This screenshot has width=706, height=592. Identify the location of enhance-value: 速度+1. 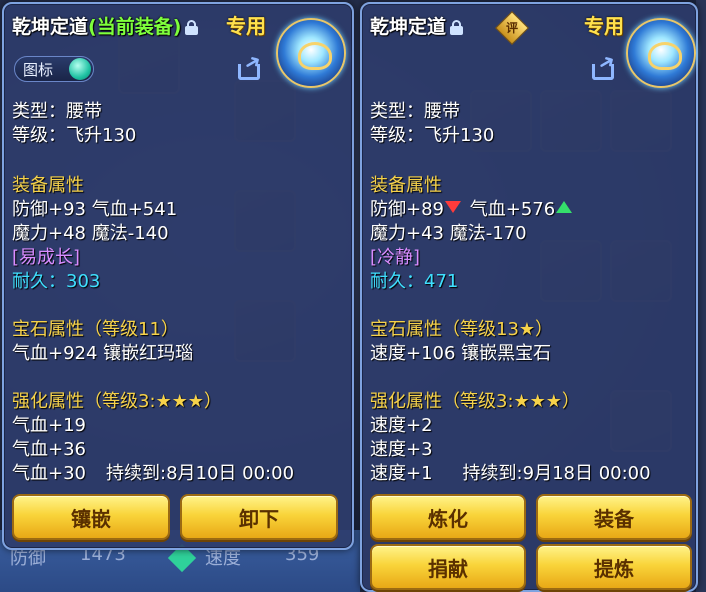
(401, 473).